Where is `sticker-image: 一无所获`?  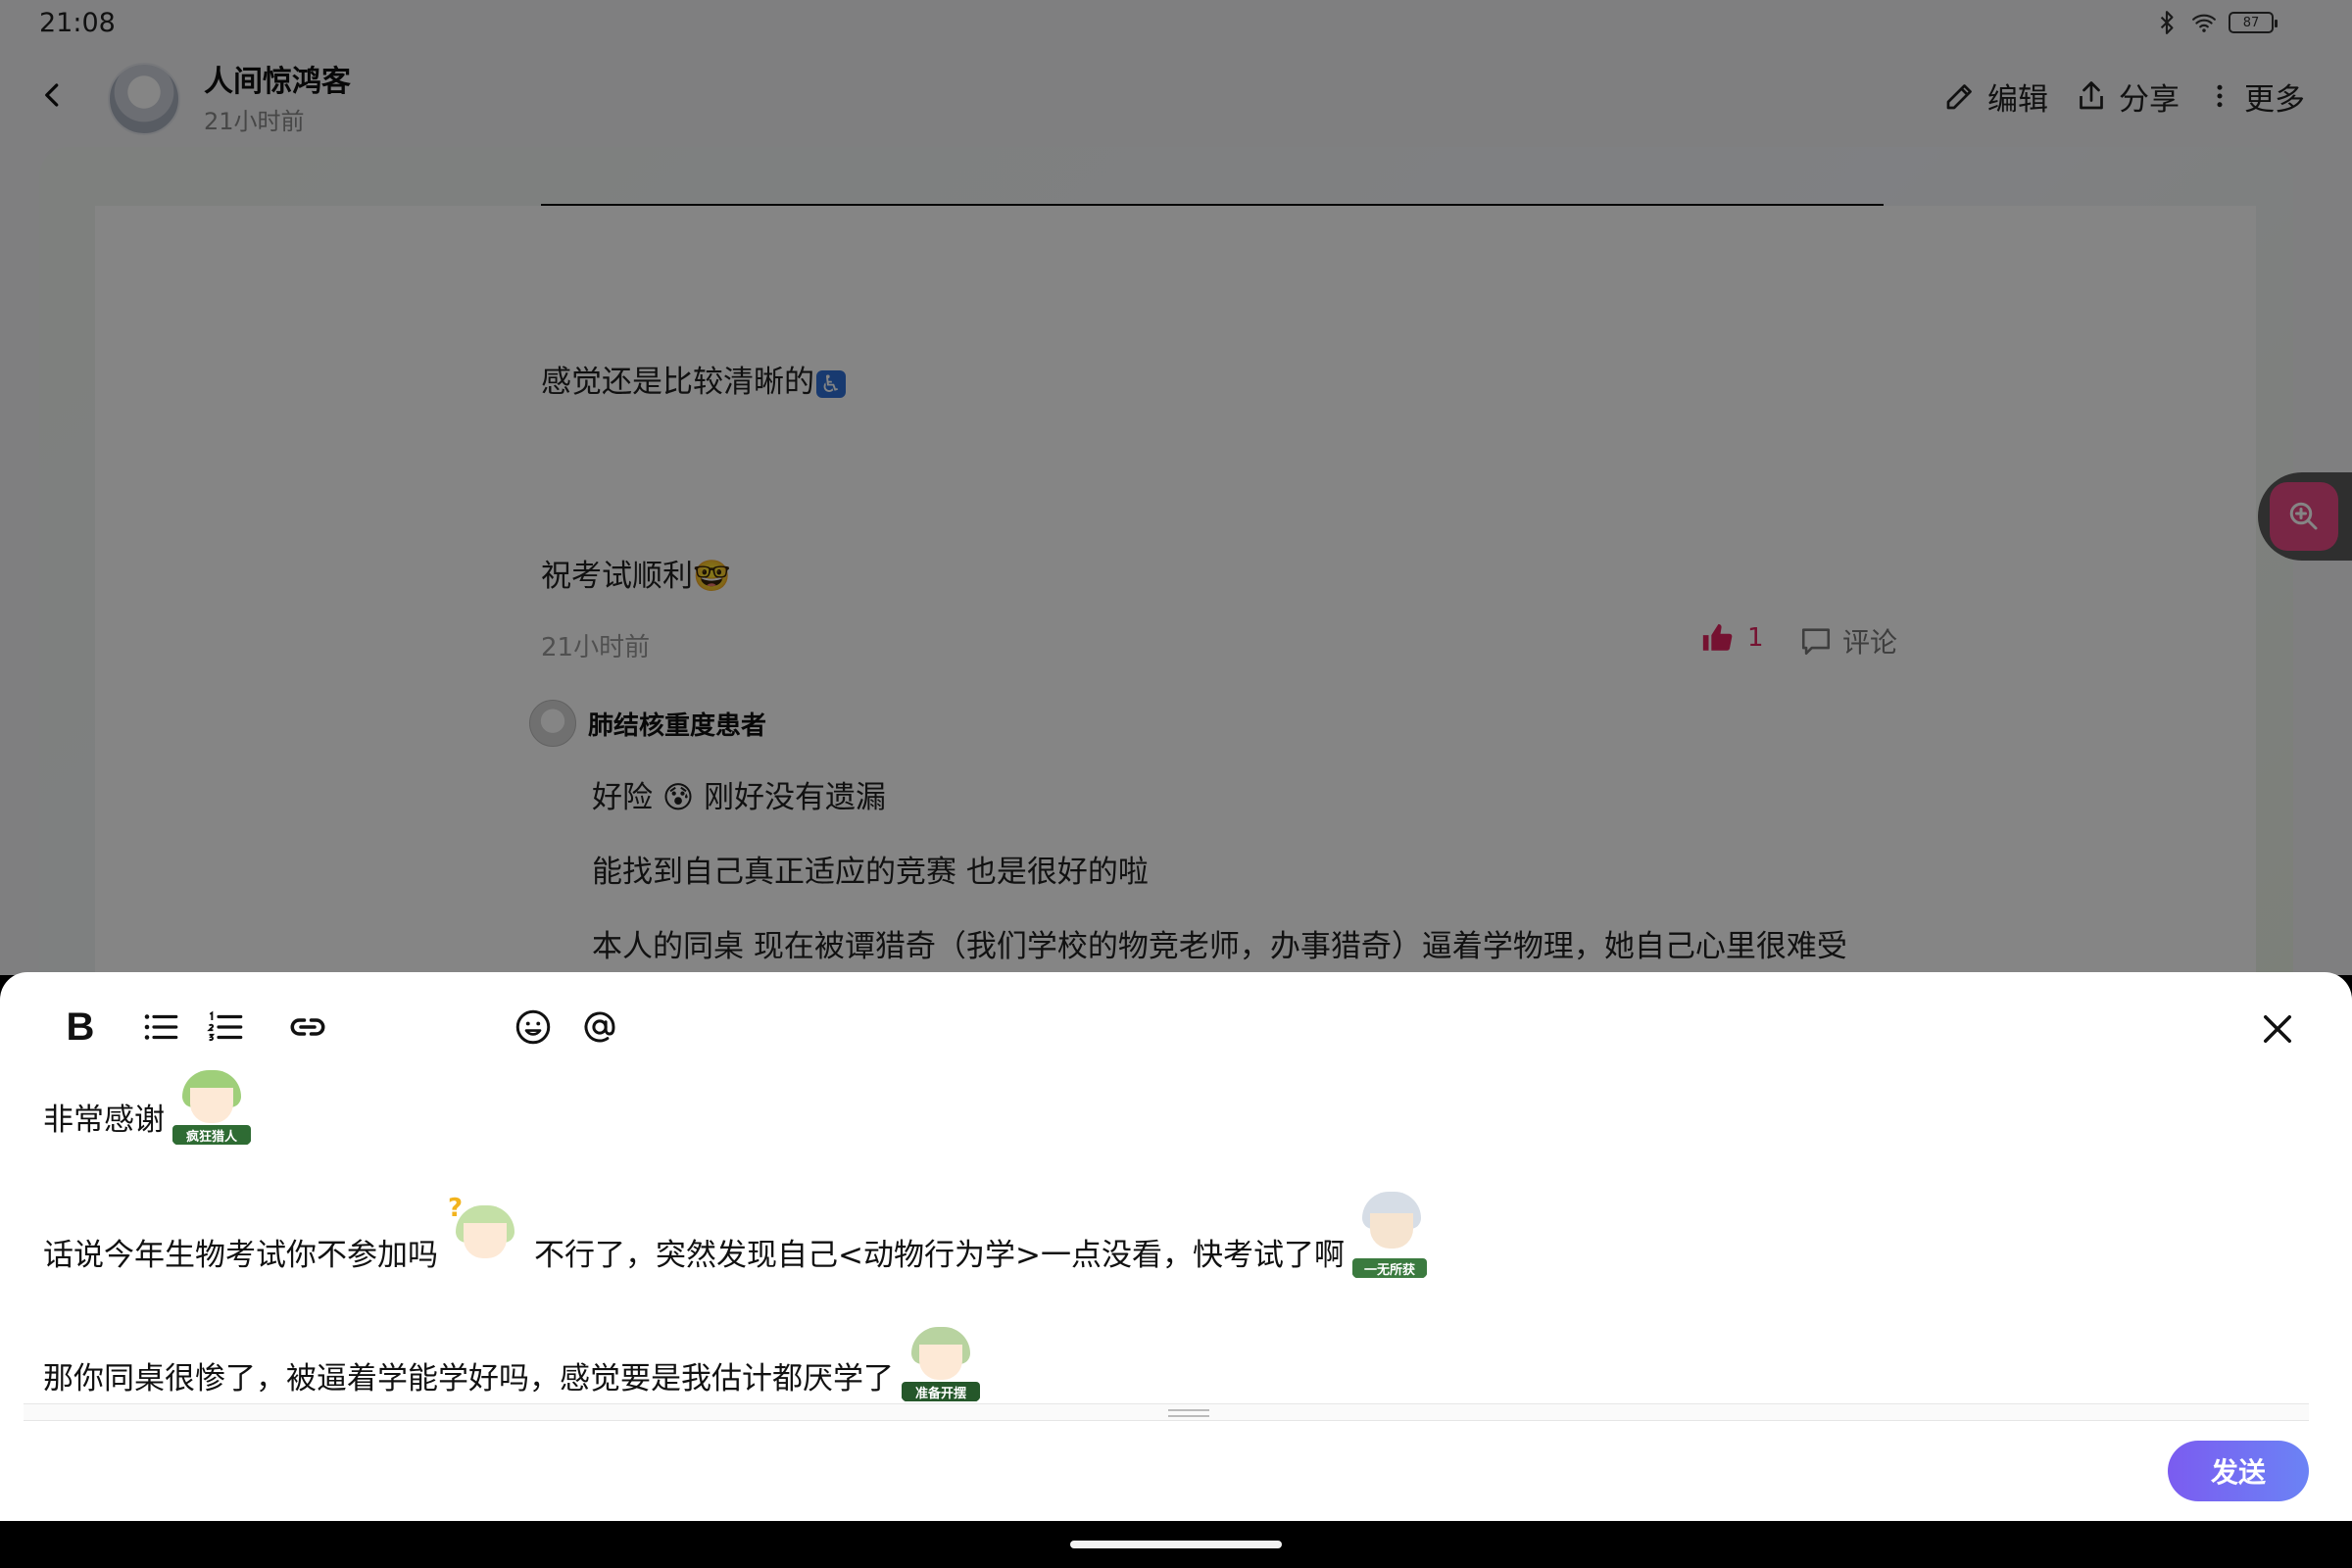 sticker-image: 一无所获 is located at coordinates (1389, 1235).